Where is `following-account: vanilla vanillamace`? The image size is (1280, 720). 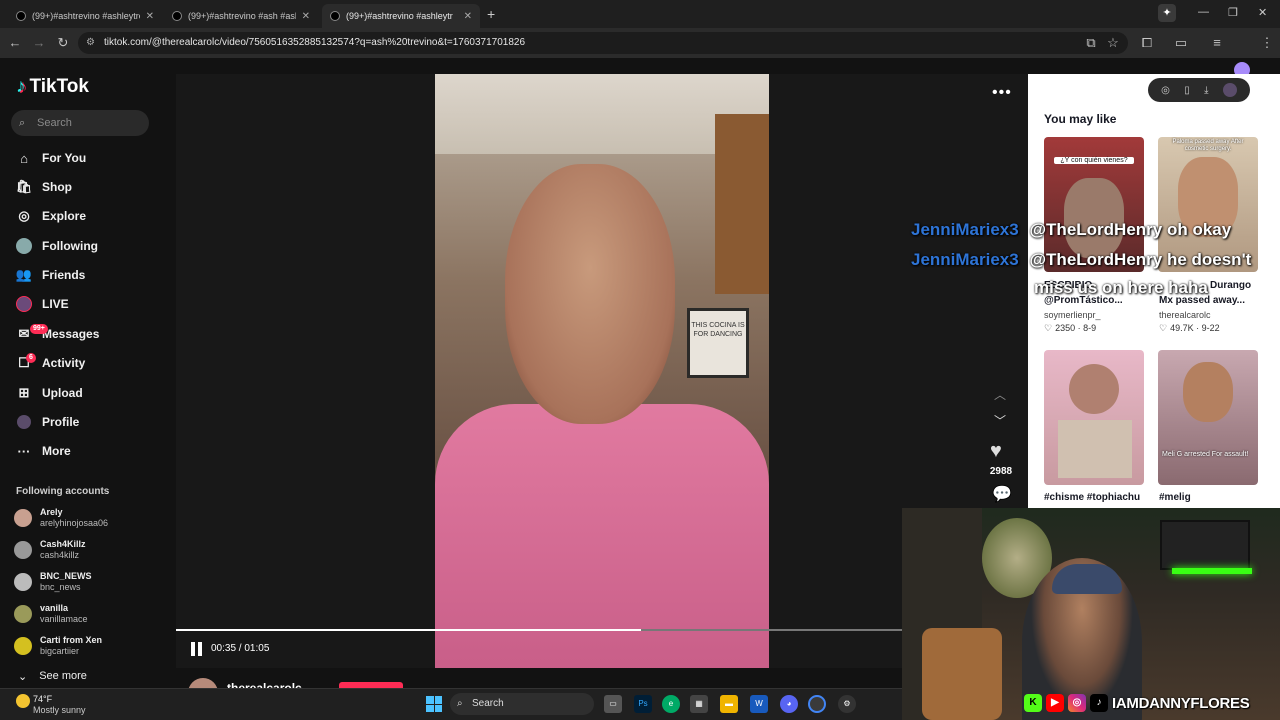 following-account: vanilla vanillamace is located at coordinates (51, 614).